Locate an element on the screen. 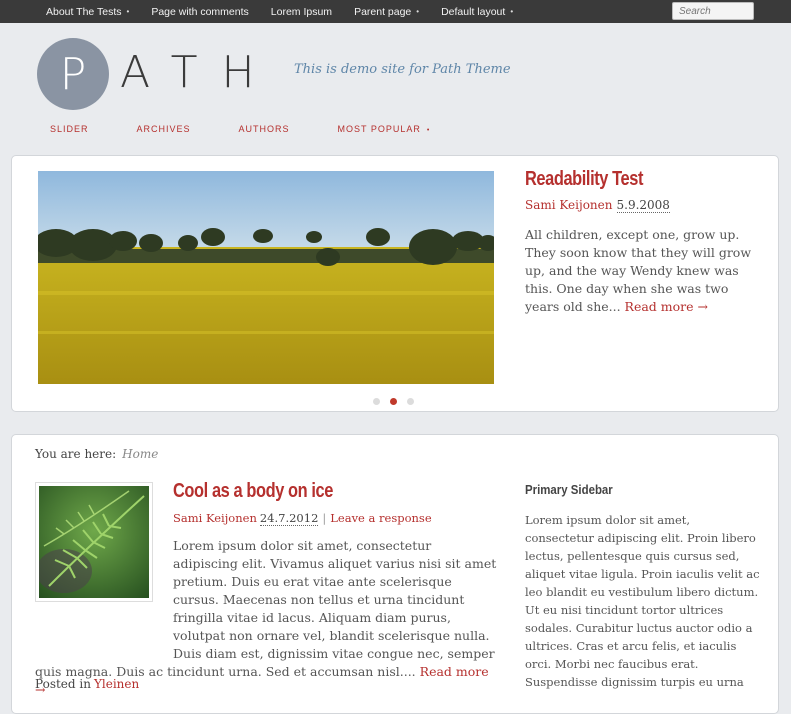 Image resolution: width=791 pixels, height=714 pixels. posted-in-label: Posted in is located at coordinates (63, 684).